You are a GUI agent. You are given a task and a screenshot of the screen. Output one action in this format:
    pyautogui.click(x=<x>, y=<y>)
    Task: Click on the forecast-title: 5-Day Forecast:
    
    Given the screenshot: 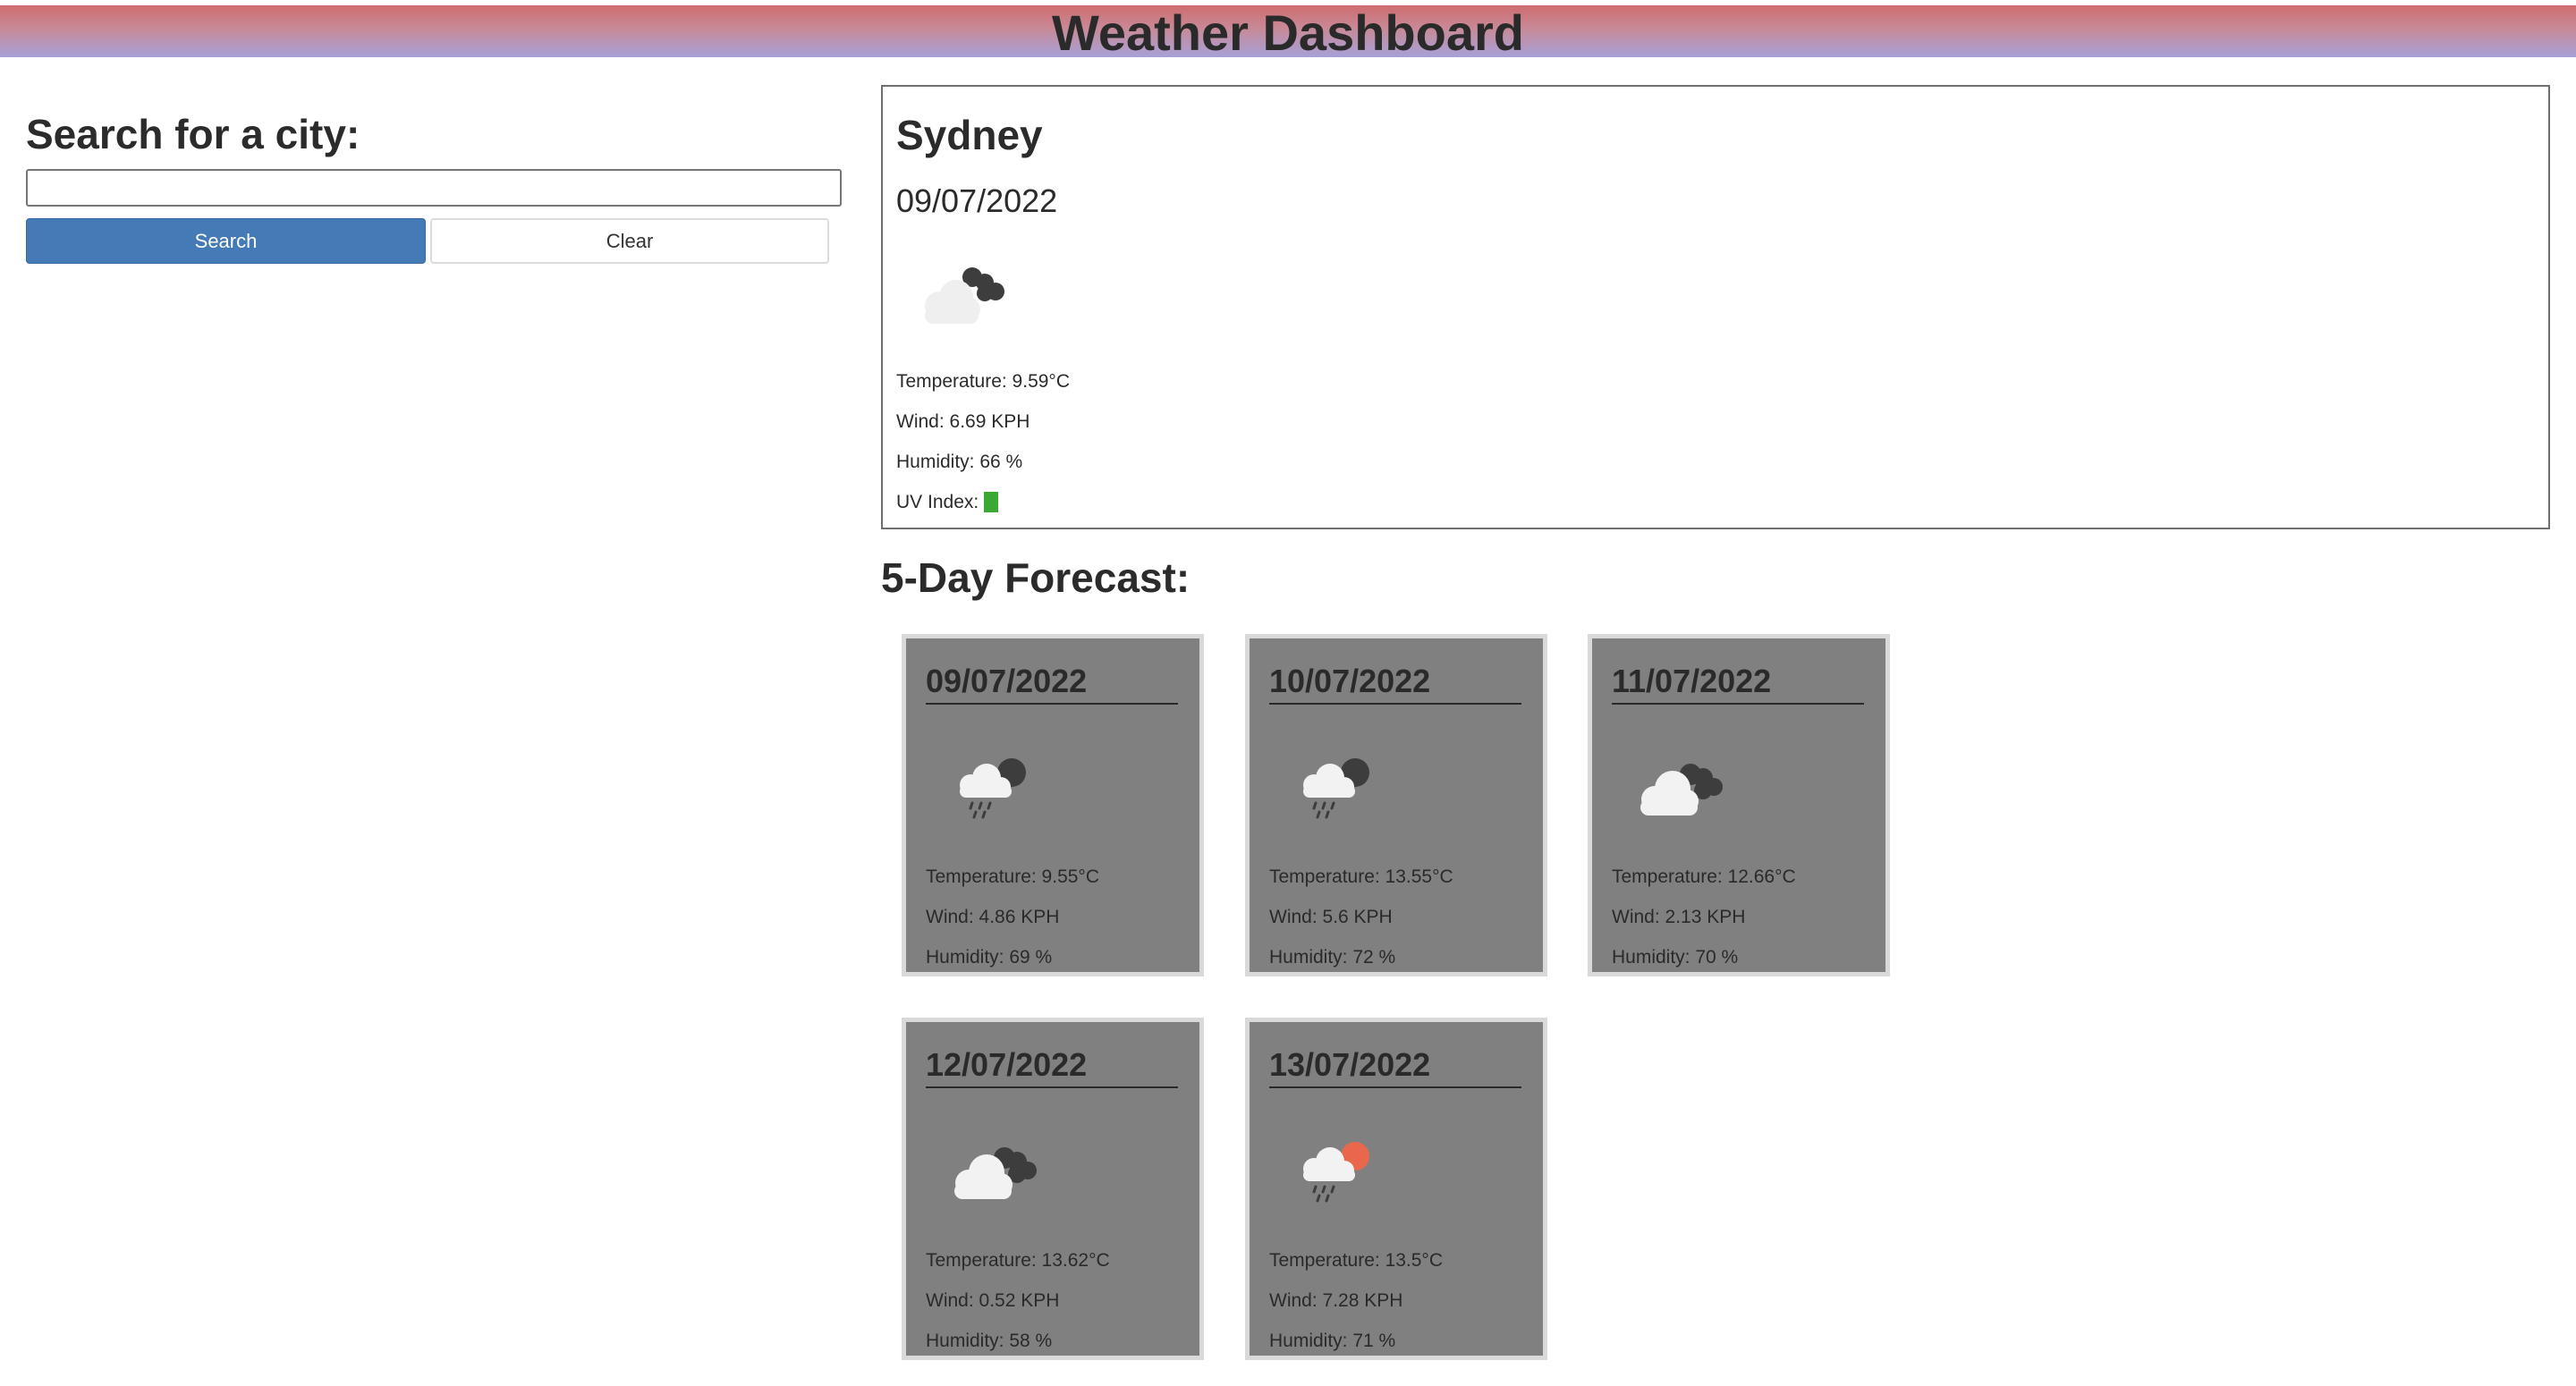 What is the action you would take?
    pyautogui.click(x=1036, y=577)
    